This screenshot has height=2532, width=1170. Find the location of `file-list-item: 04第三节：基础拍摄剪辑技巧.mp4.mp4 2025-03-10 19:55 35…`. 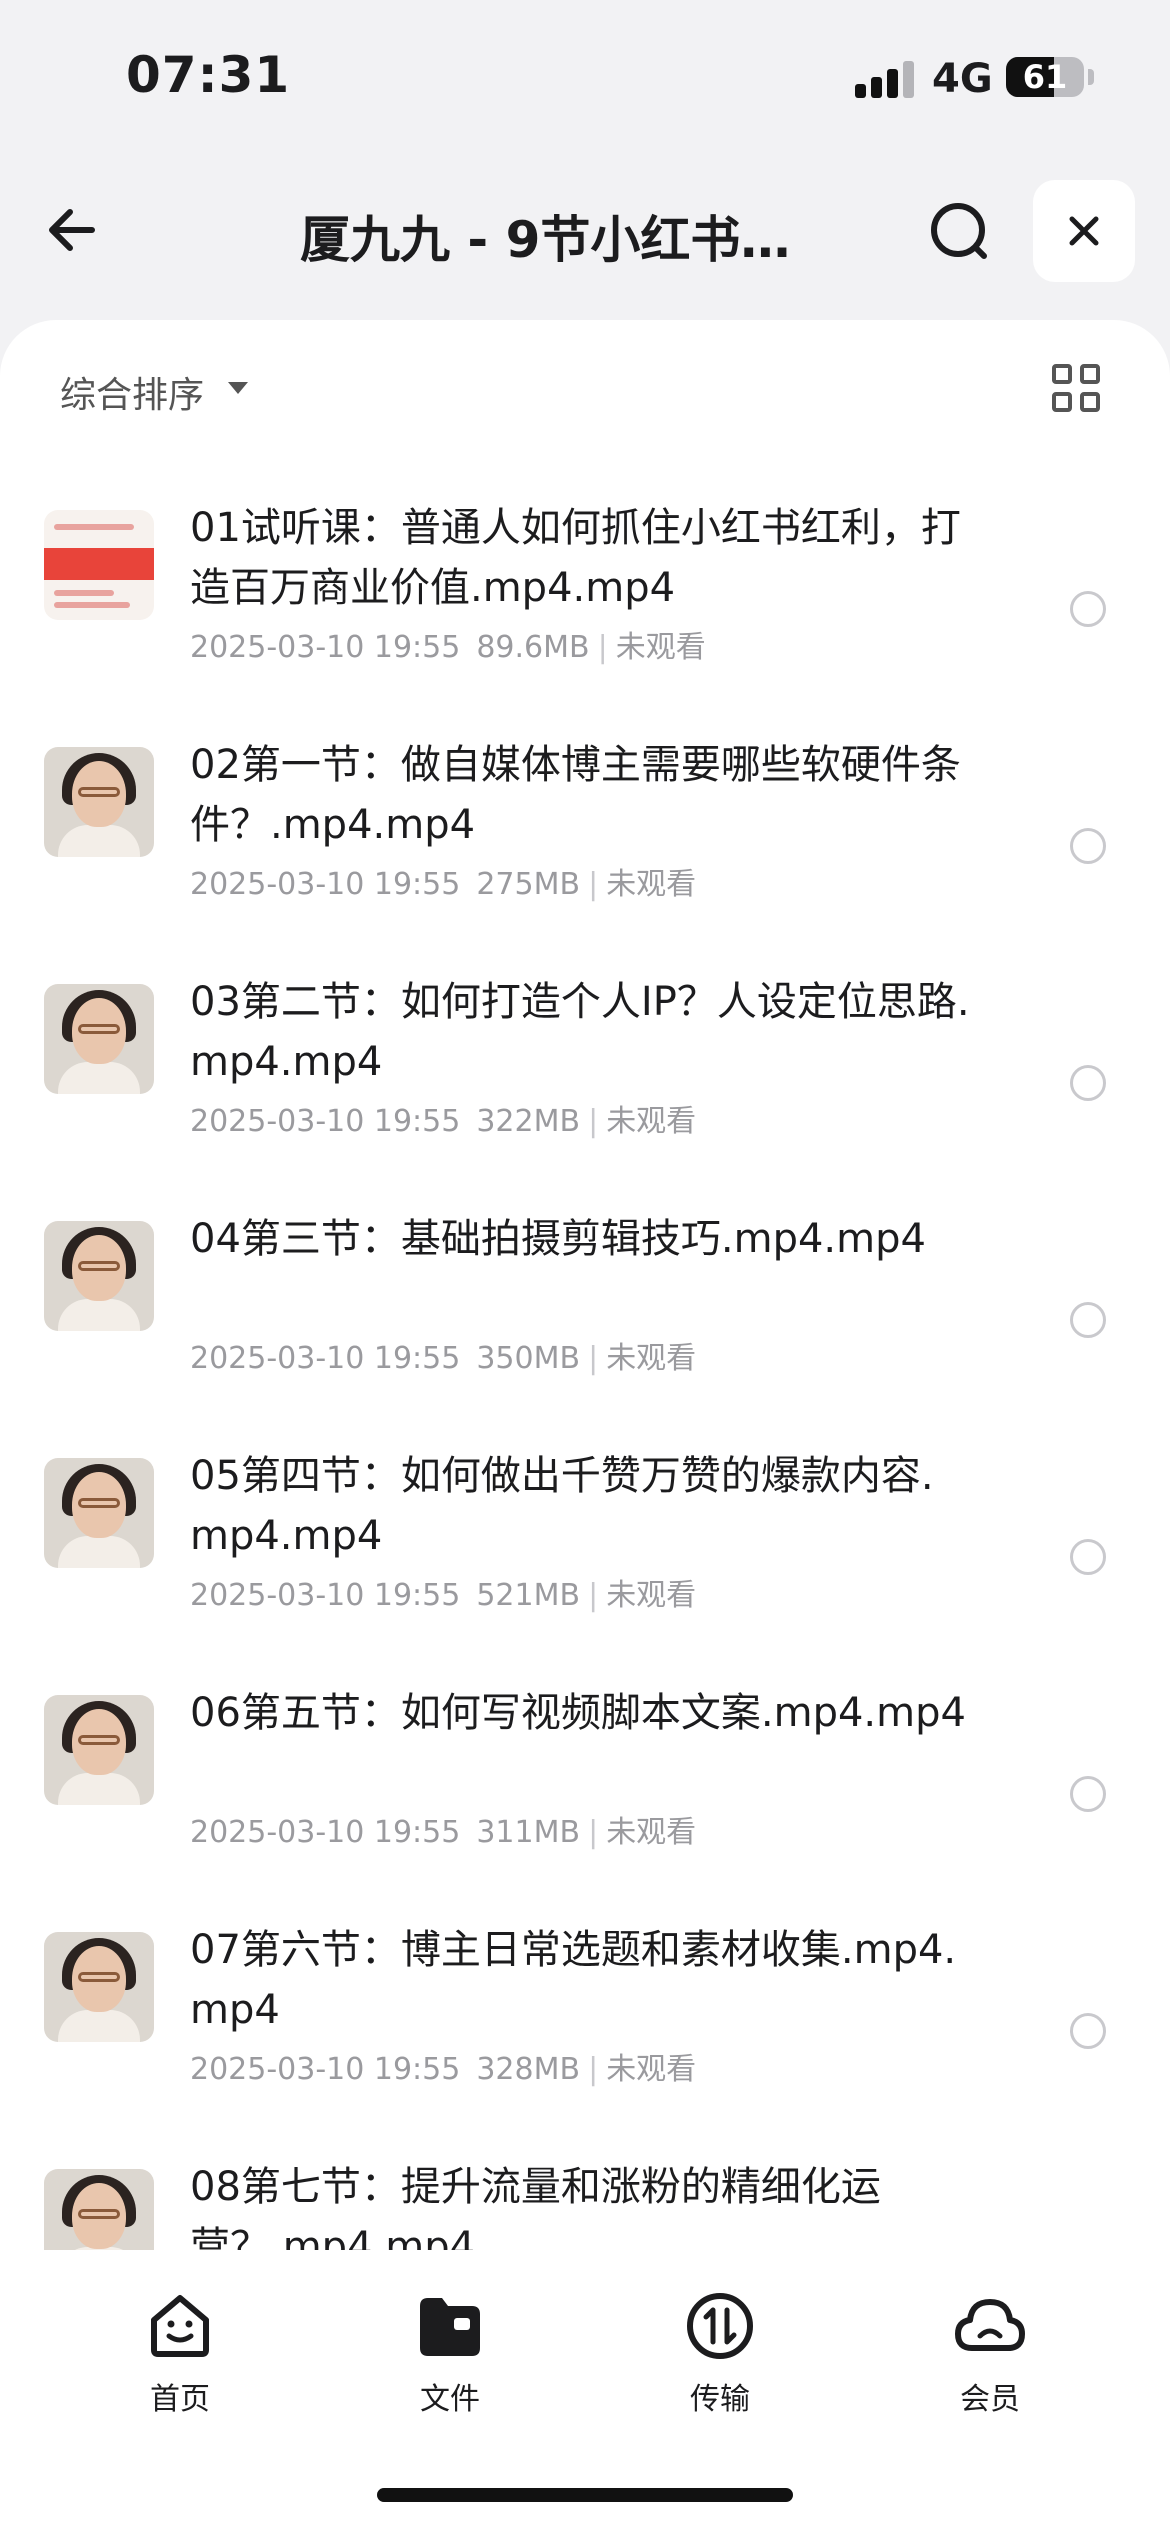

file-list-item: 04第三节：基础拍摄剪辑技巧.mp4.mp4 2025-03-10 19:55 35… is located at coordinates (585, 1289).